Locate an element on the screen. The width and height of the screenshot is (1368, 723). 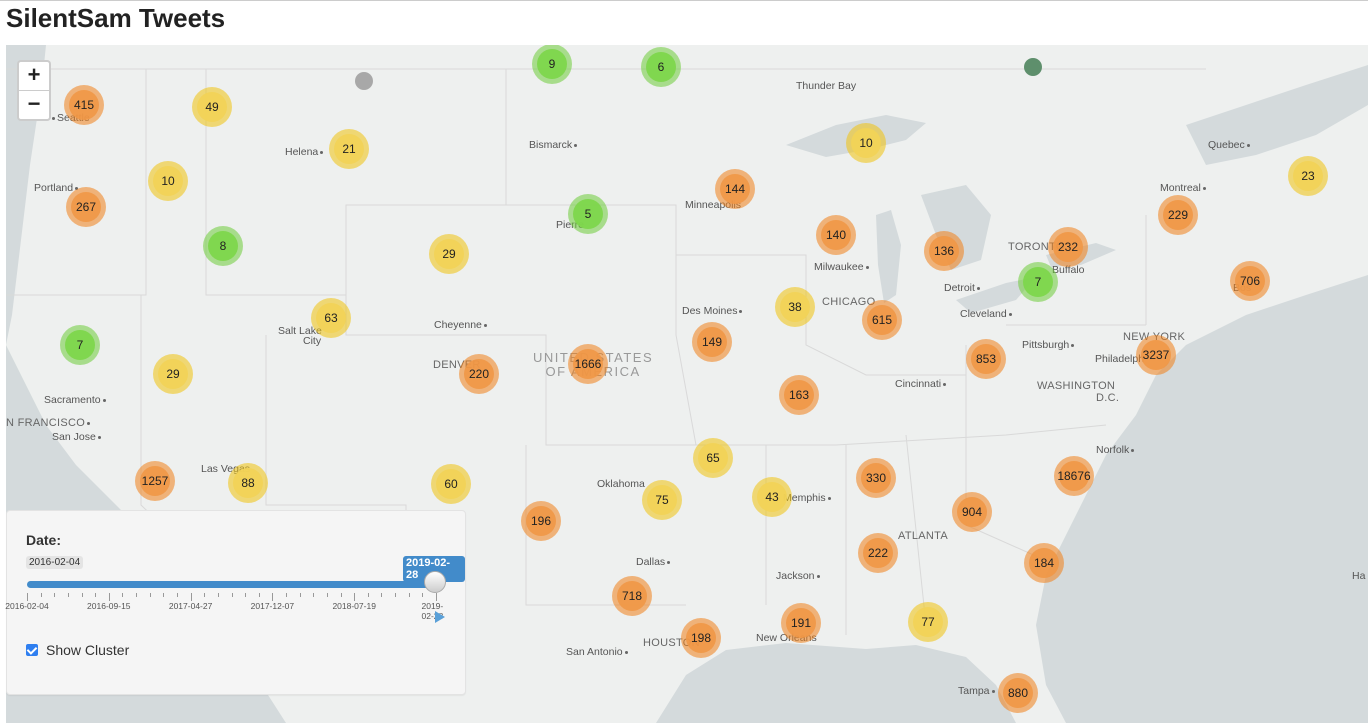
cluster-count: 65 is located at coordinates (713, 458).